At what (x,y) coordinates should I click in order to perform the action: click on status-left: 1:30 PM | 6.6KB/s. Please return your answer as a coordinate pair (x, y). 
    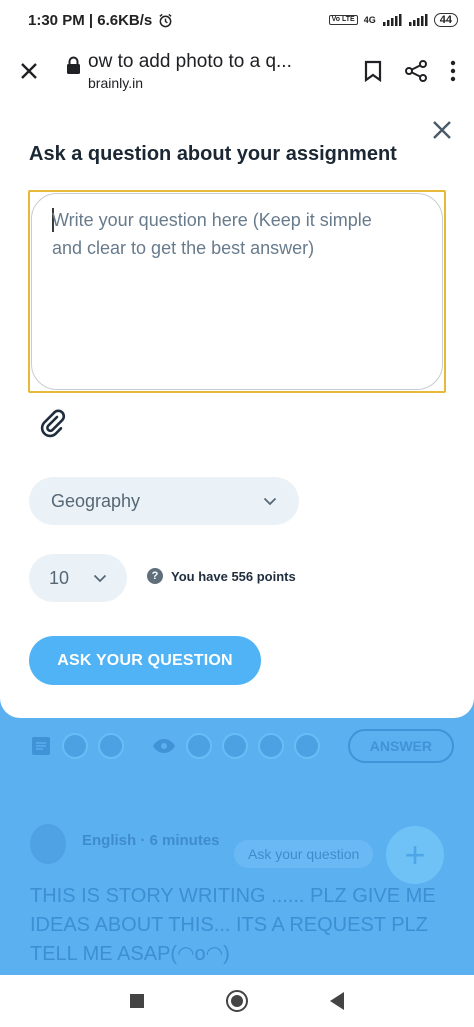
    Looking at the image, I should click on (100, 20).